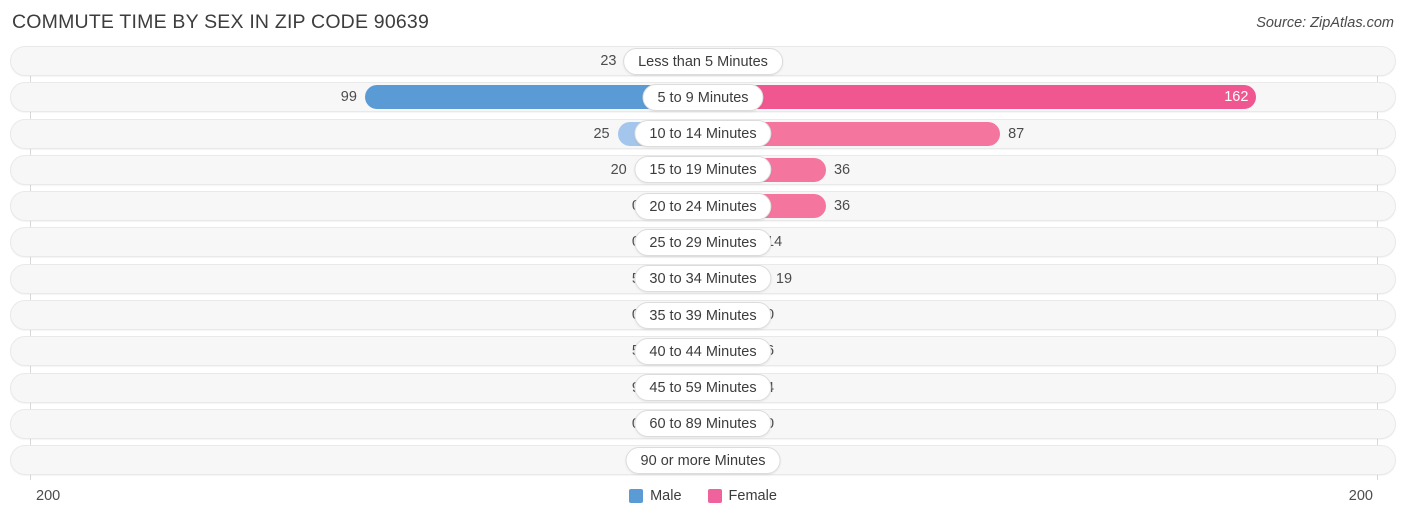 This screenshot has height=523, width=1406. What do you see at coordinates (608, 61) in the screenshot?
I see `value-label-male: 23` at bounding box center [608, 61].